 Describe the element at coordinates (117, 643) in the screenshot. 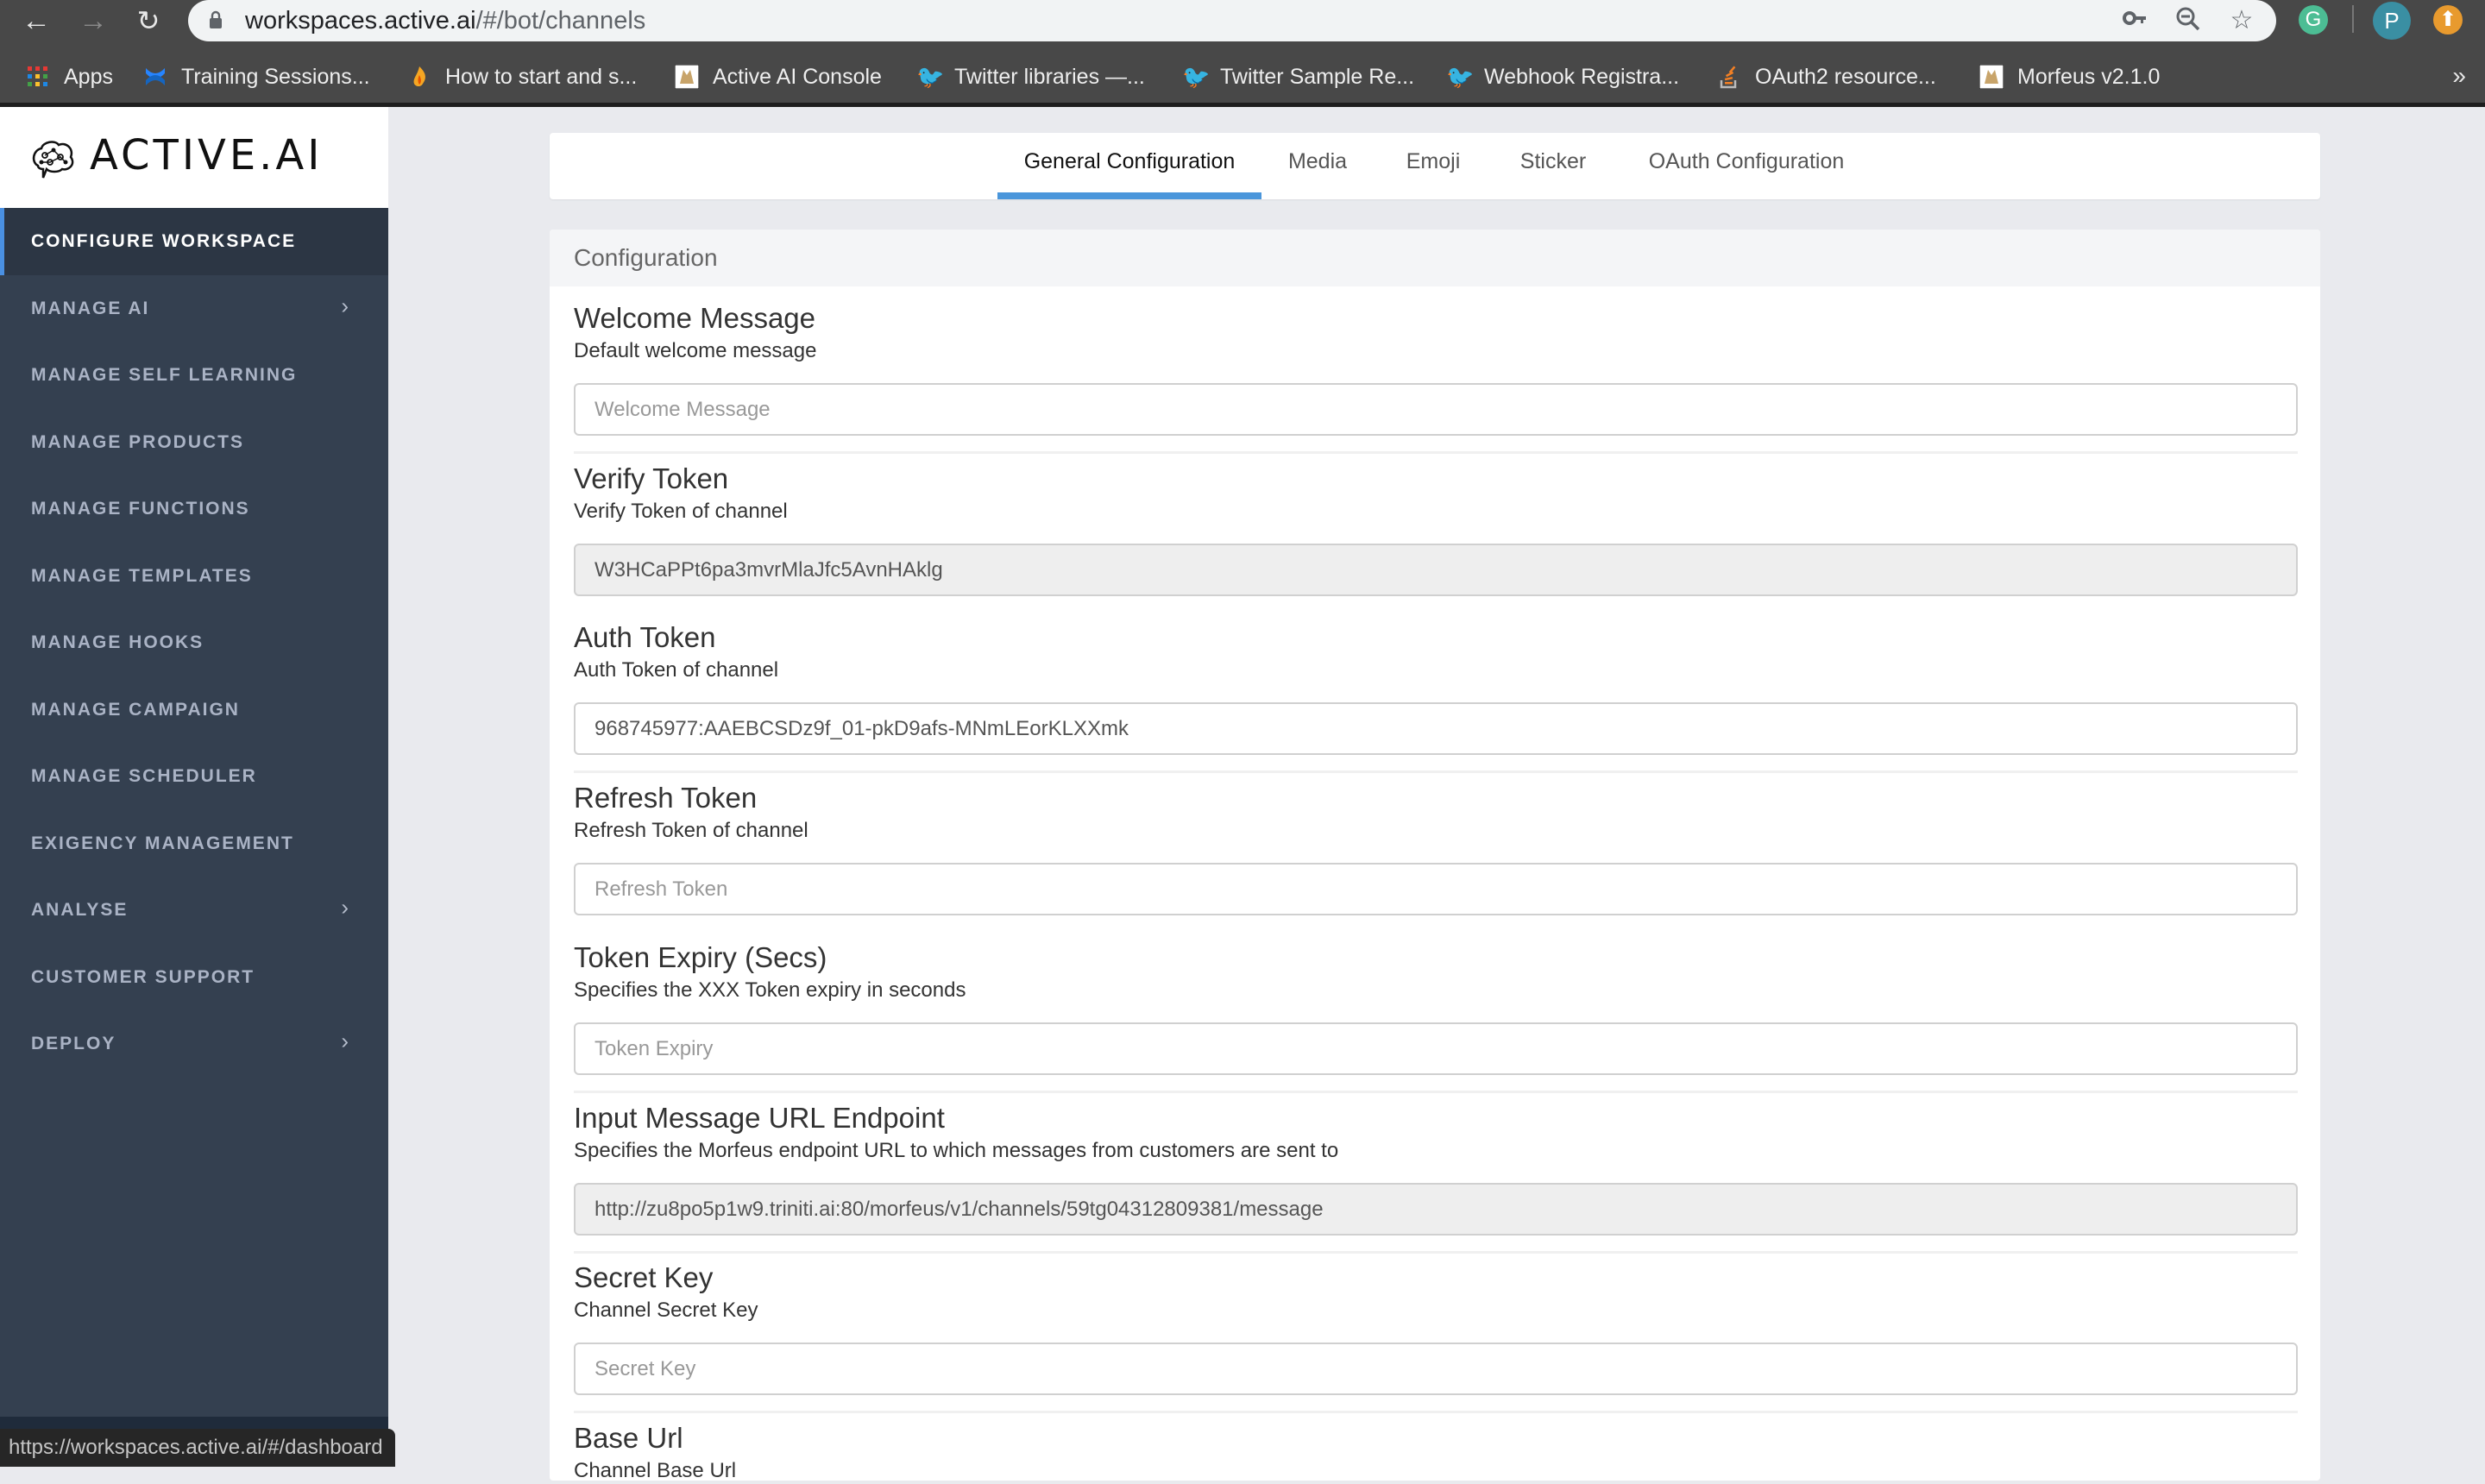

I see `sidebar-item-label: MANAGE HOOKS` at that location.